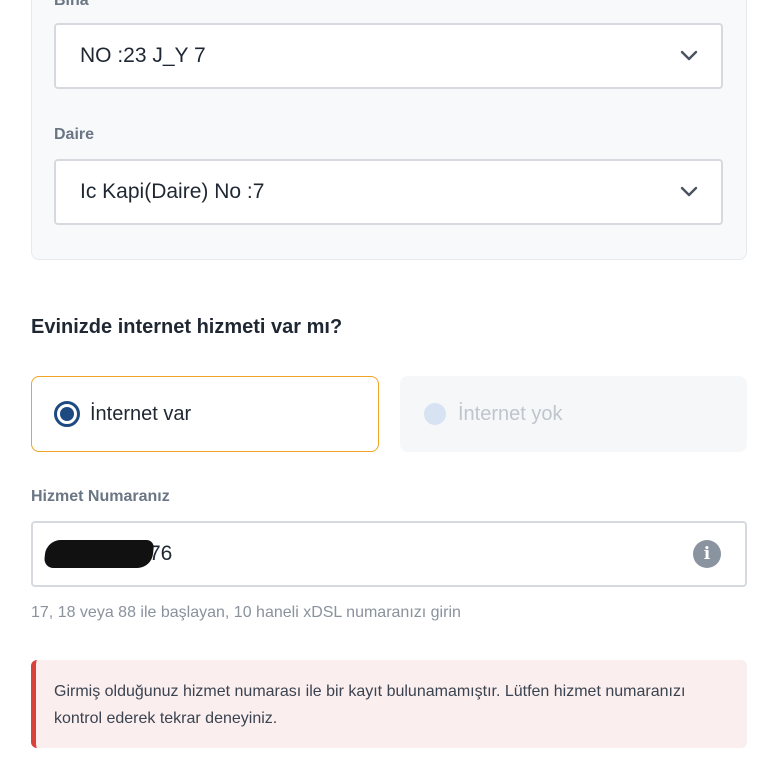 This screenshot has height=768, width=768. Describe the element at coordinates (100, 496) in the screenshot. I see `service-number-label: Hizmet Numaranız` at that location.